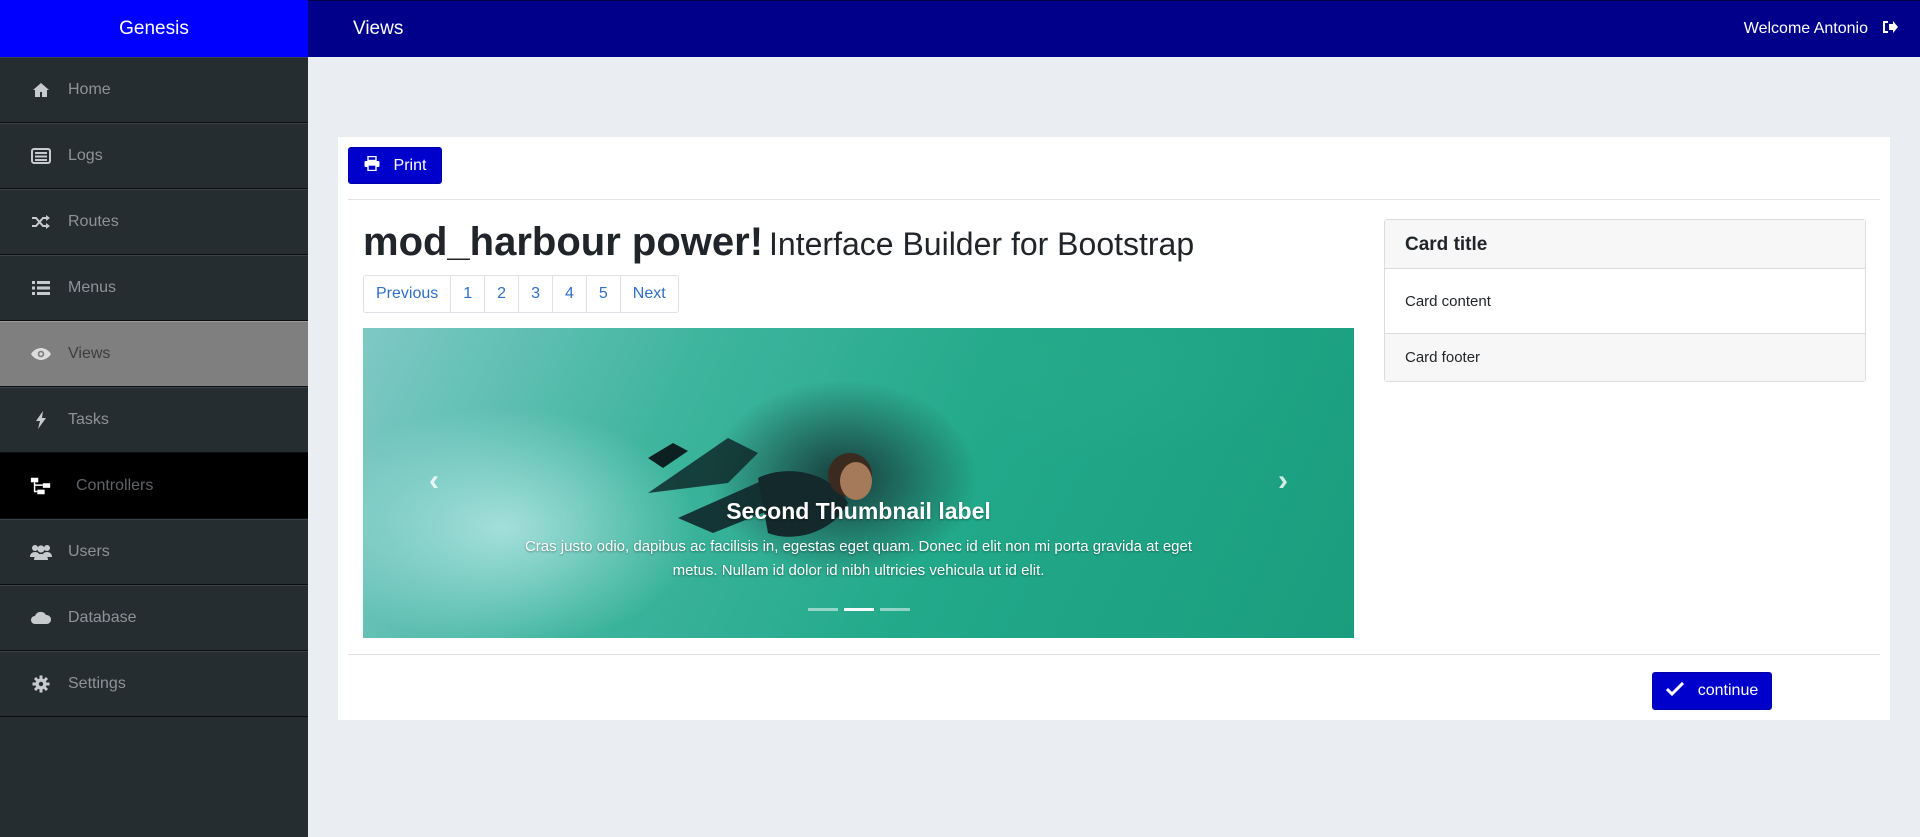  I want to click on print-button: Print, so click(395, 165).